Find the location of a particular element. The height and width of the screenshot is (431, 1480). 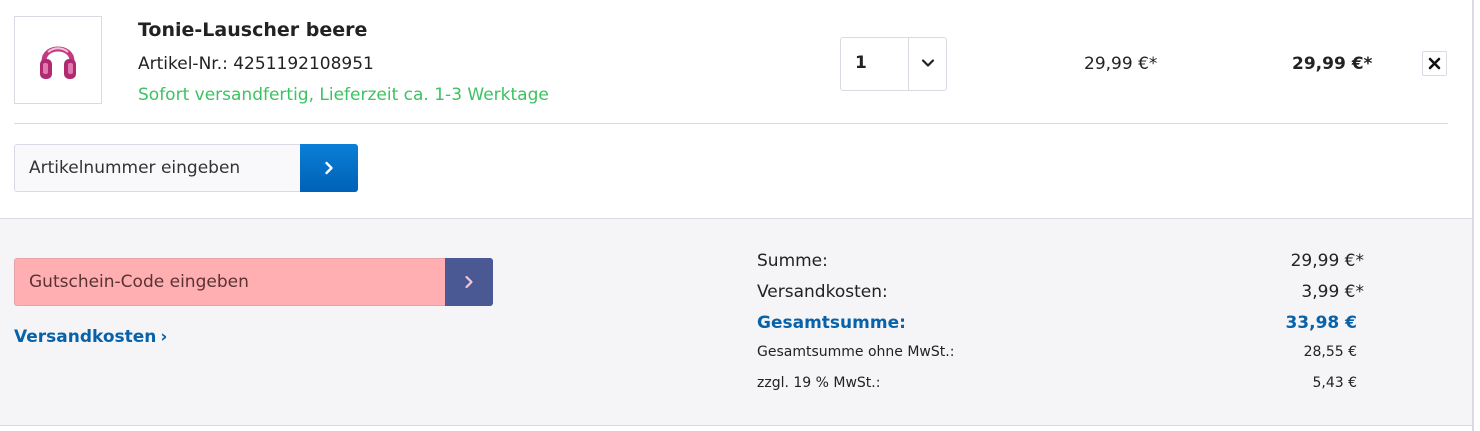

quantity-divider is located at coordinates (908, 64).